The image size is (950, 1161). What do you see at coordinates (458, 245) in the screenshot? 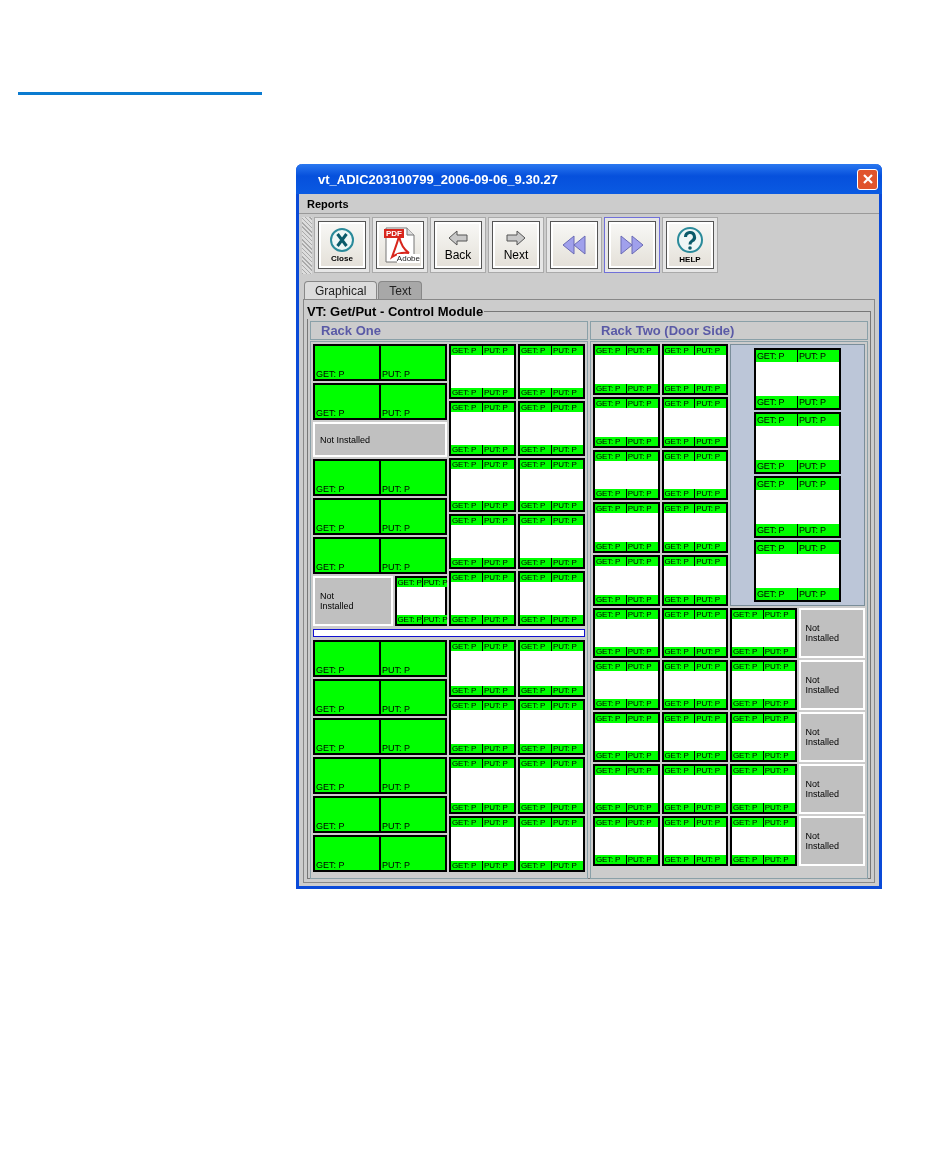
I see `toolbar-button: Back` at bounding box center [458, 245].